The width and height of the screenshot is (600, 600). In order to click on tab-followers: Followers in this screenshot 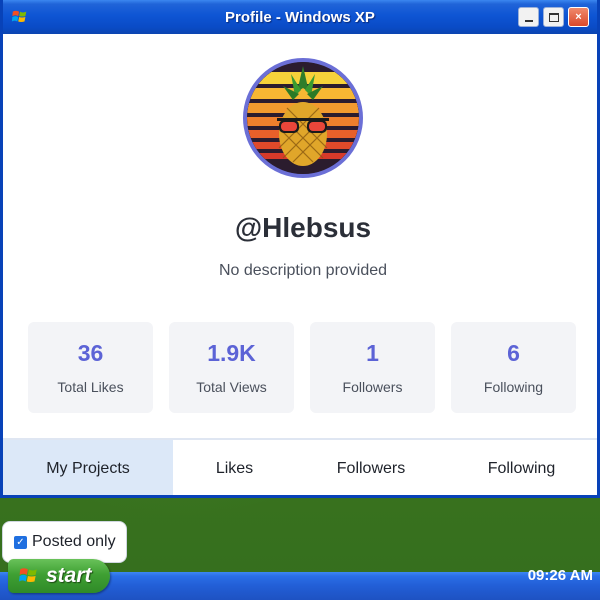, I will do `click(371, 467)`.